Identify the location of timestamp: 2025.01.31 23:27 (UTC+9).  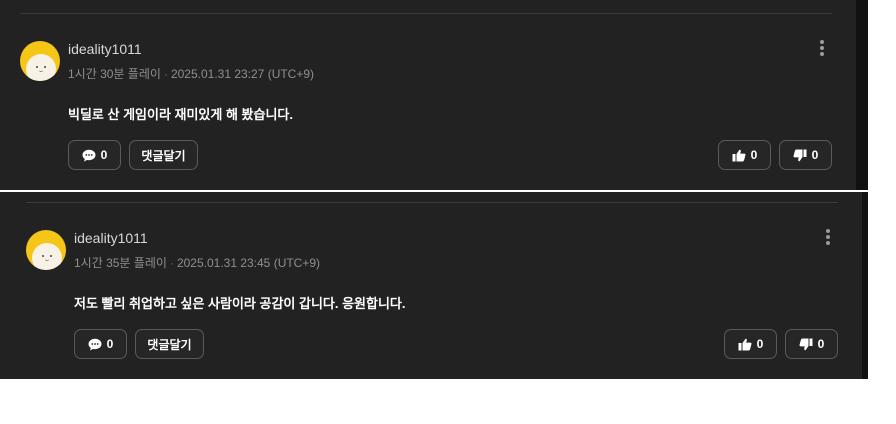
(242, 74).